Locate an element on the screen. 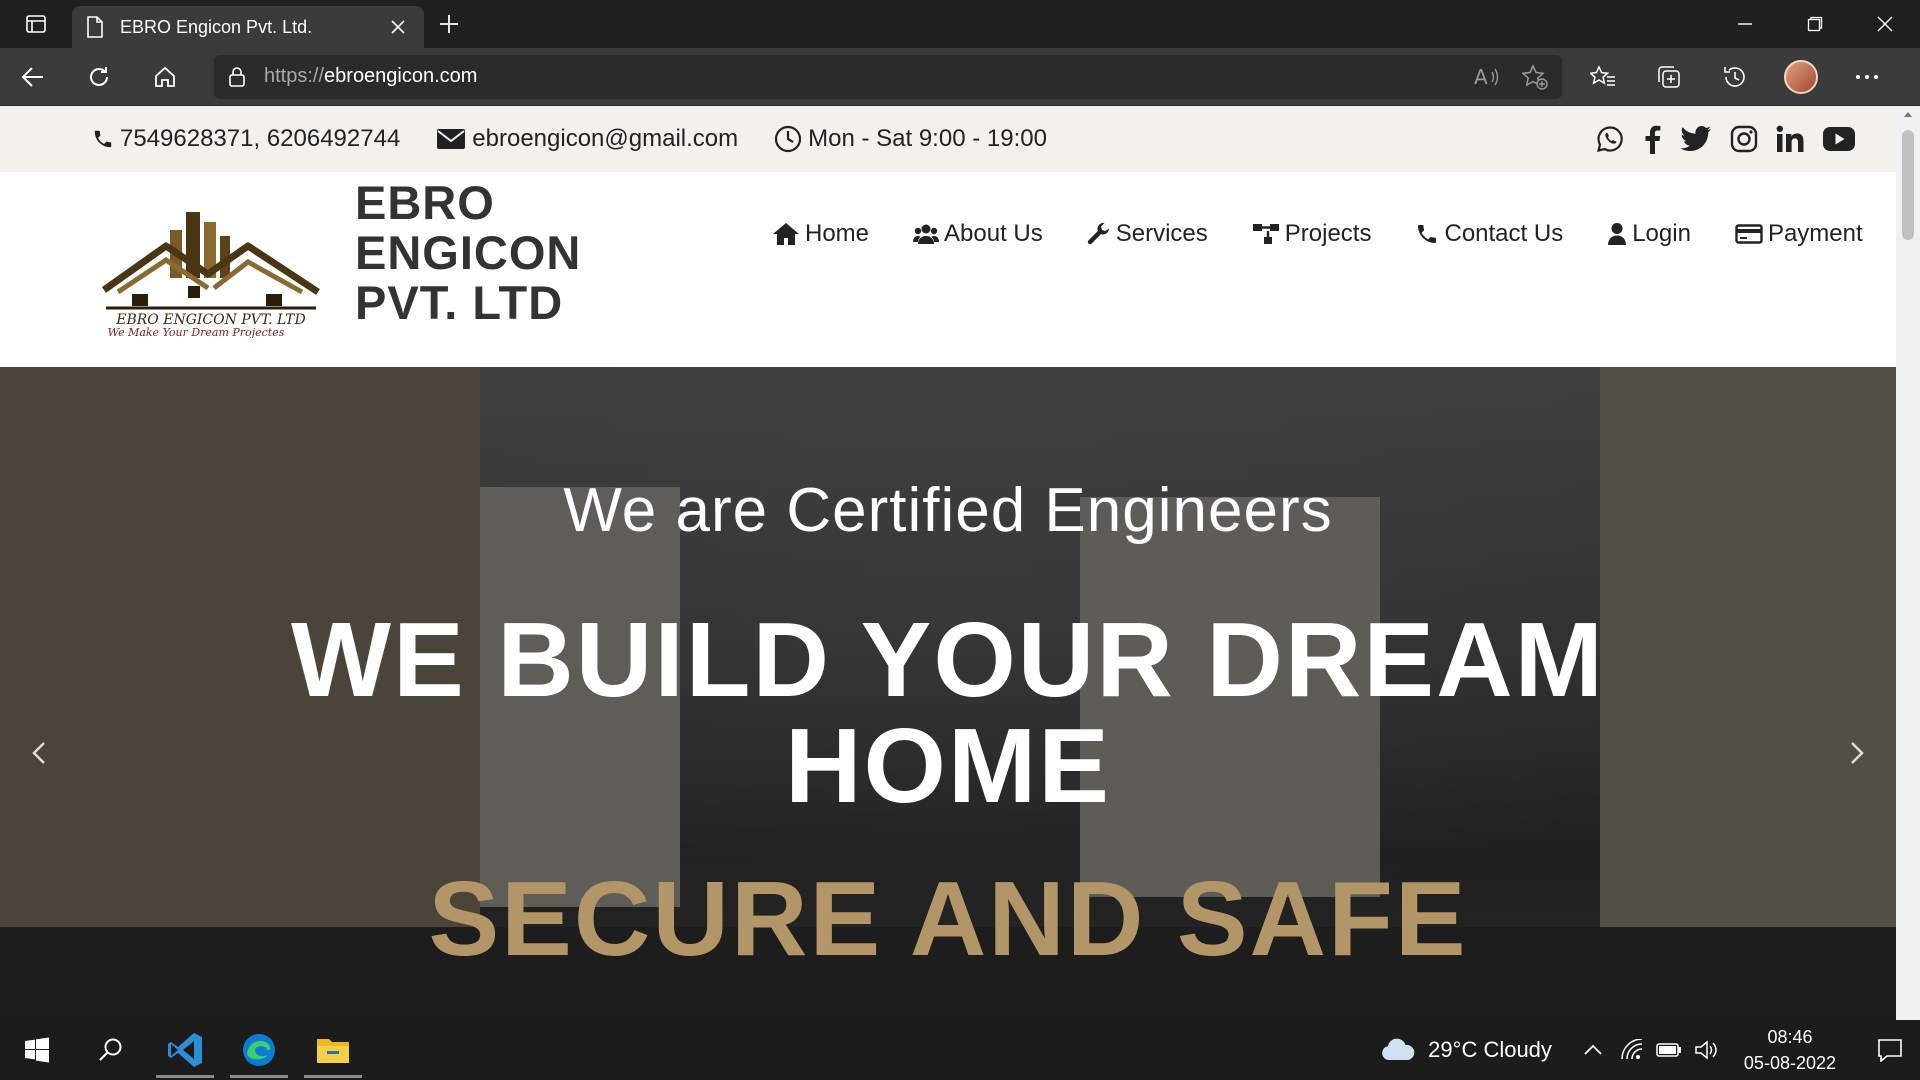  hours-info: Mon - Sat 9:00 - 19:00 is located at coordinates (910, 139).